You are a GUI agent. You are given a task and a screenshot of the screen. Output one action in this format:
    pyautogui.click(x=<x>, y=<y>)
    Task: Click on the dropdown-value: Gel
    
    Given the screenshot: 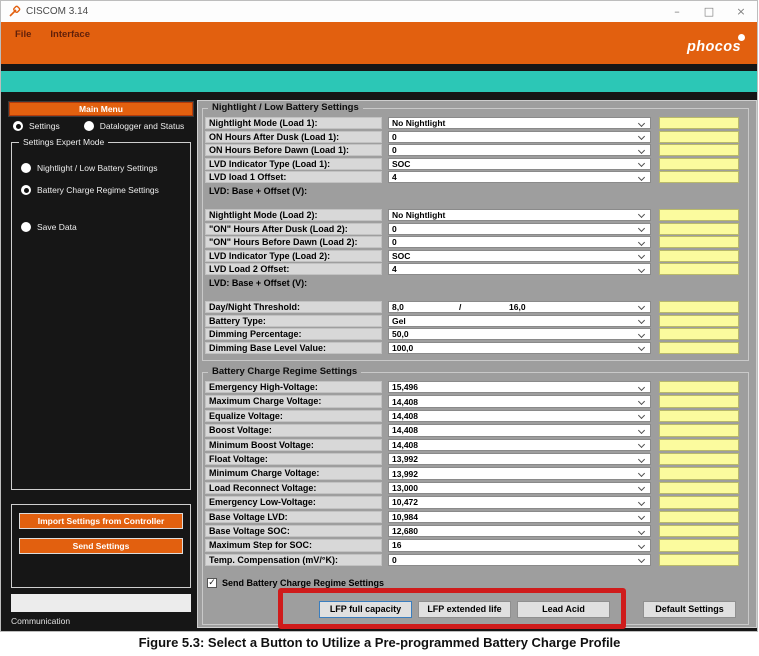 What is the action you would take?
    pyautogui.click(x=397, y=321)
    